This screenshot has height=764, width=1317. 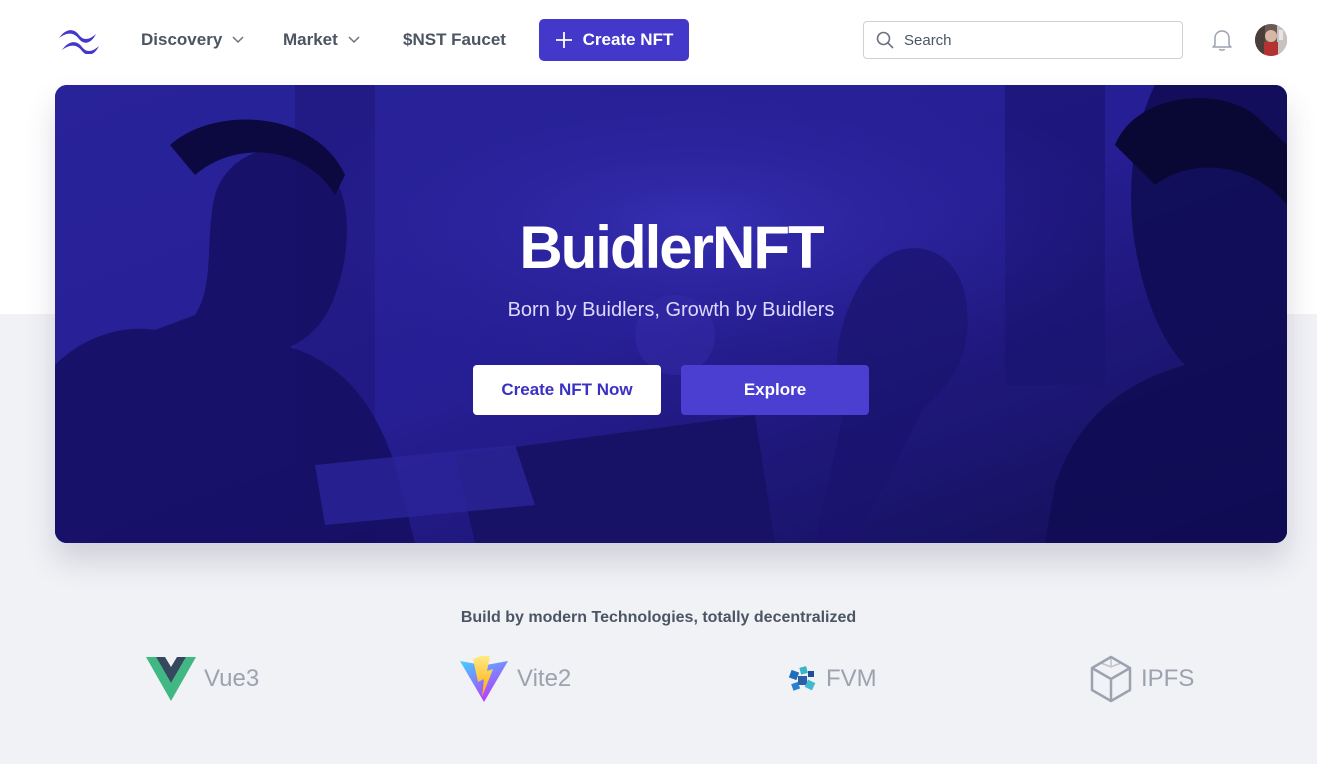 I want to click on nav-discovery-label: Discovery, so click(x=182, y=39).